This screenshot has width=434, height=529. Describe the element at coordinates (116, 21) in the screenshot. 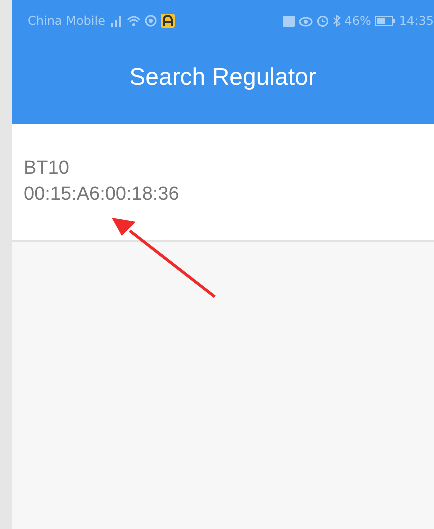

I see `signal-icon` at that location.